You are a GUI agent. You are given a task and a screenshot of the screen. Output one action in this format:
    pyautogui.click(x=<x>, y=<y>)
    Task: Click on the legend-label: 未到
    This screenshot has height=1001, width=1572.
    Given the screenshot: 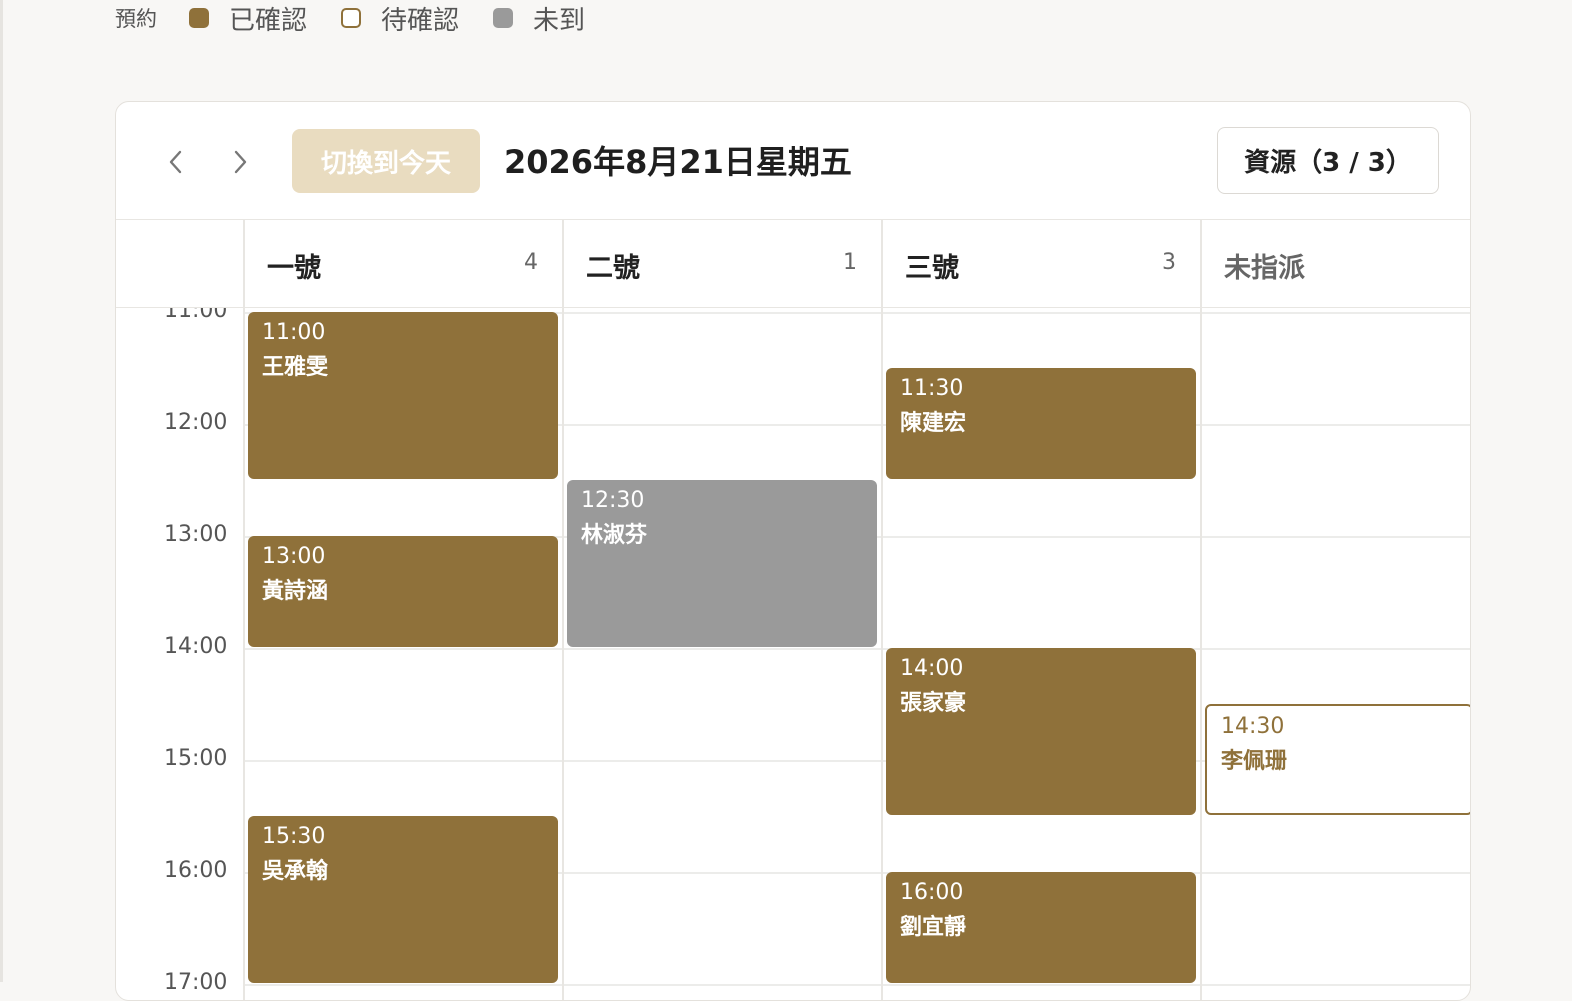 What is the action you would take?
    pyautogui.click(x=559, y=20)
    